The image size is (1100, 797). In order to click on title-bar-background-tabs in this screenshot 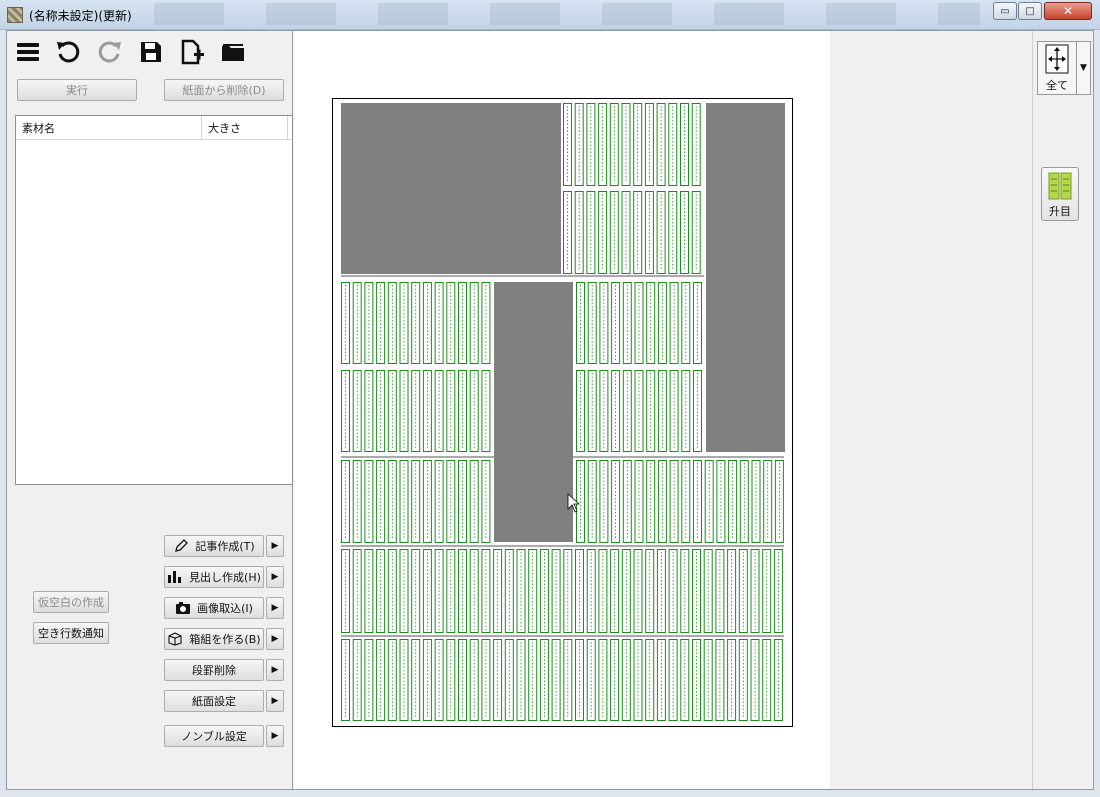, I will do `click(560, 14)`.